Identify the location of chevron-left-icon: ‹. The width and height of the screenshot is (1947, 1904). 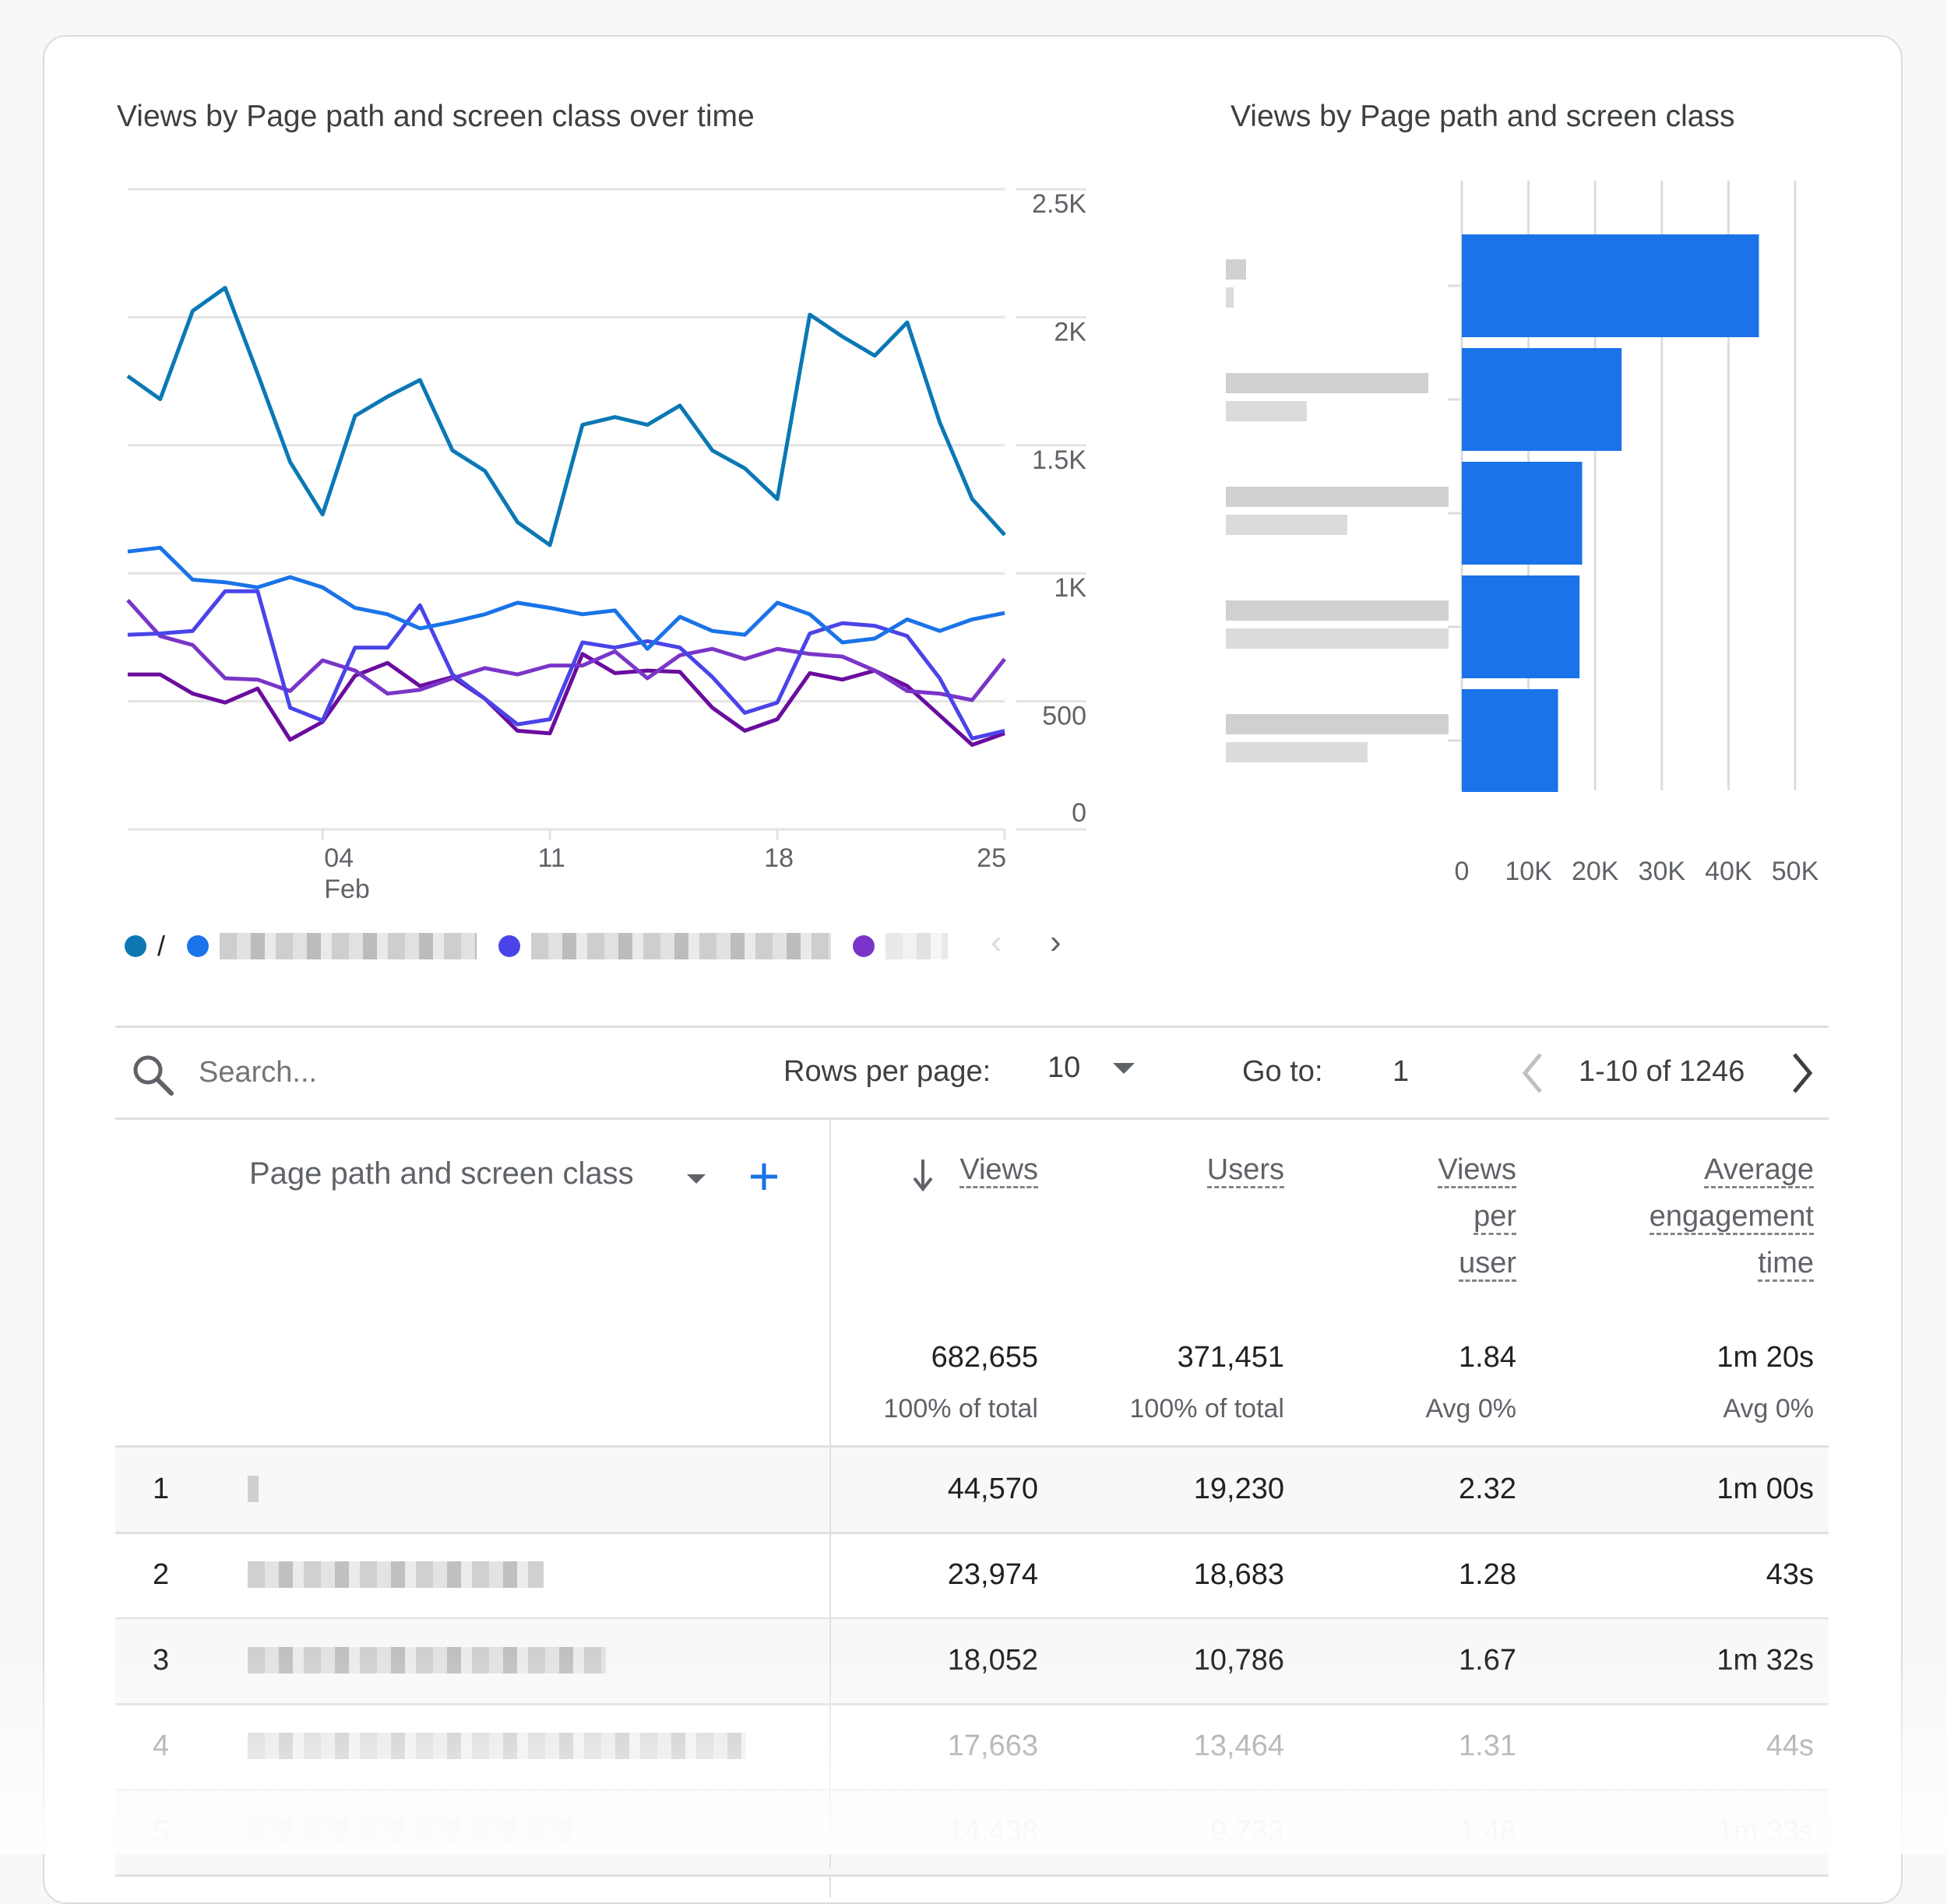
(997, 943).